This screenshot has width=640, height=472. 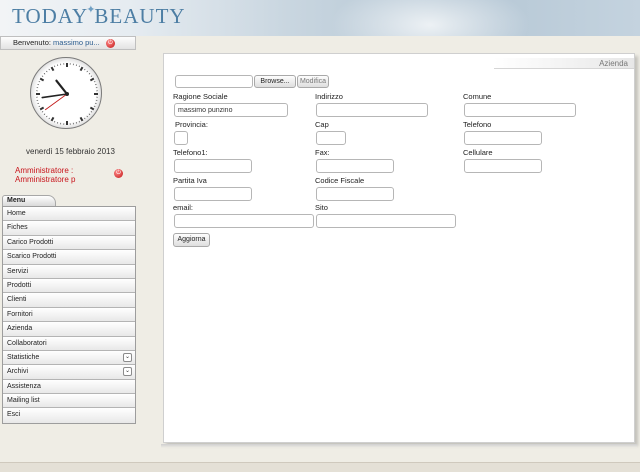 I want to click on sidebar-item-fornitori: Fornitori, so click(x=69, y=315).